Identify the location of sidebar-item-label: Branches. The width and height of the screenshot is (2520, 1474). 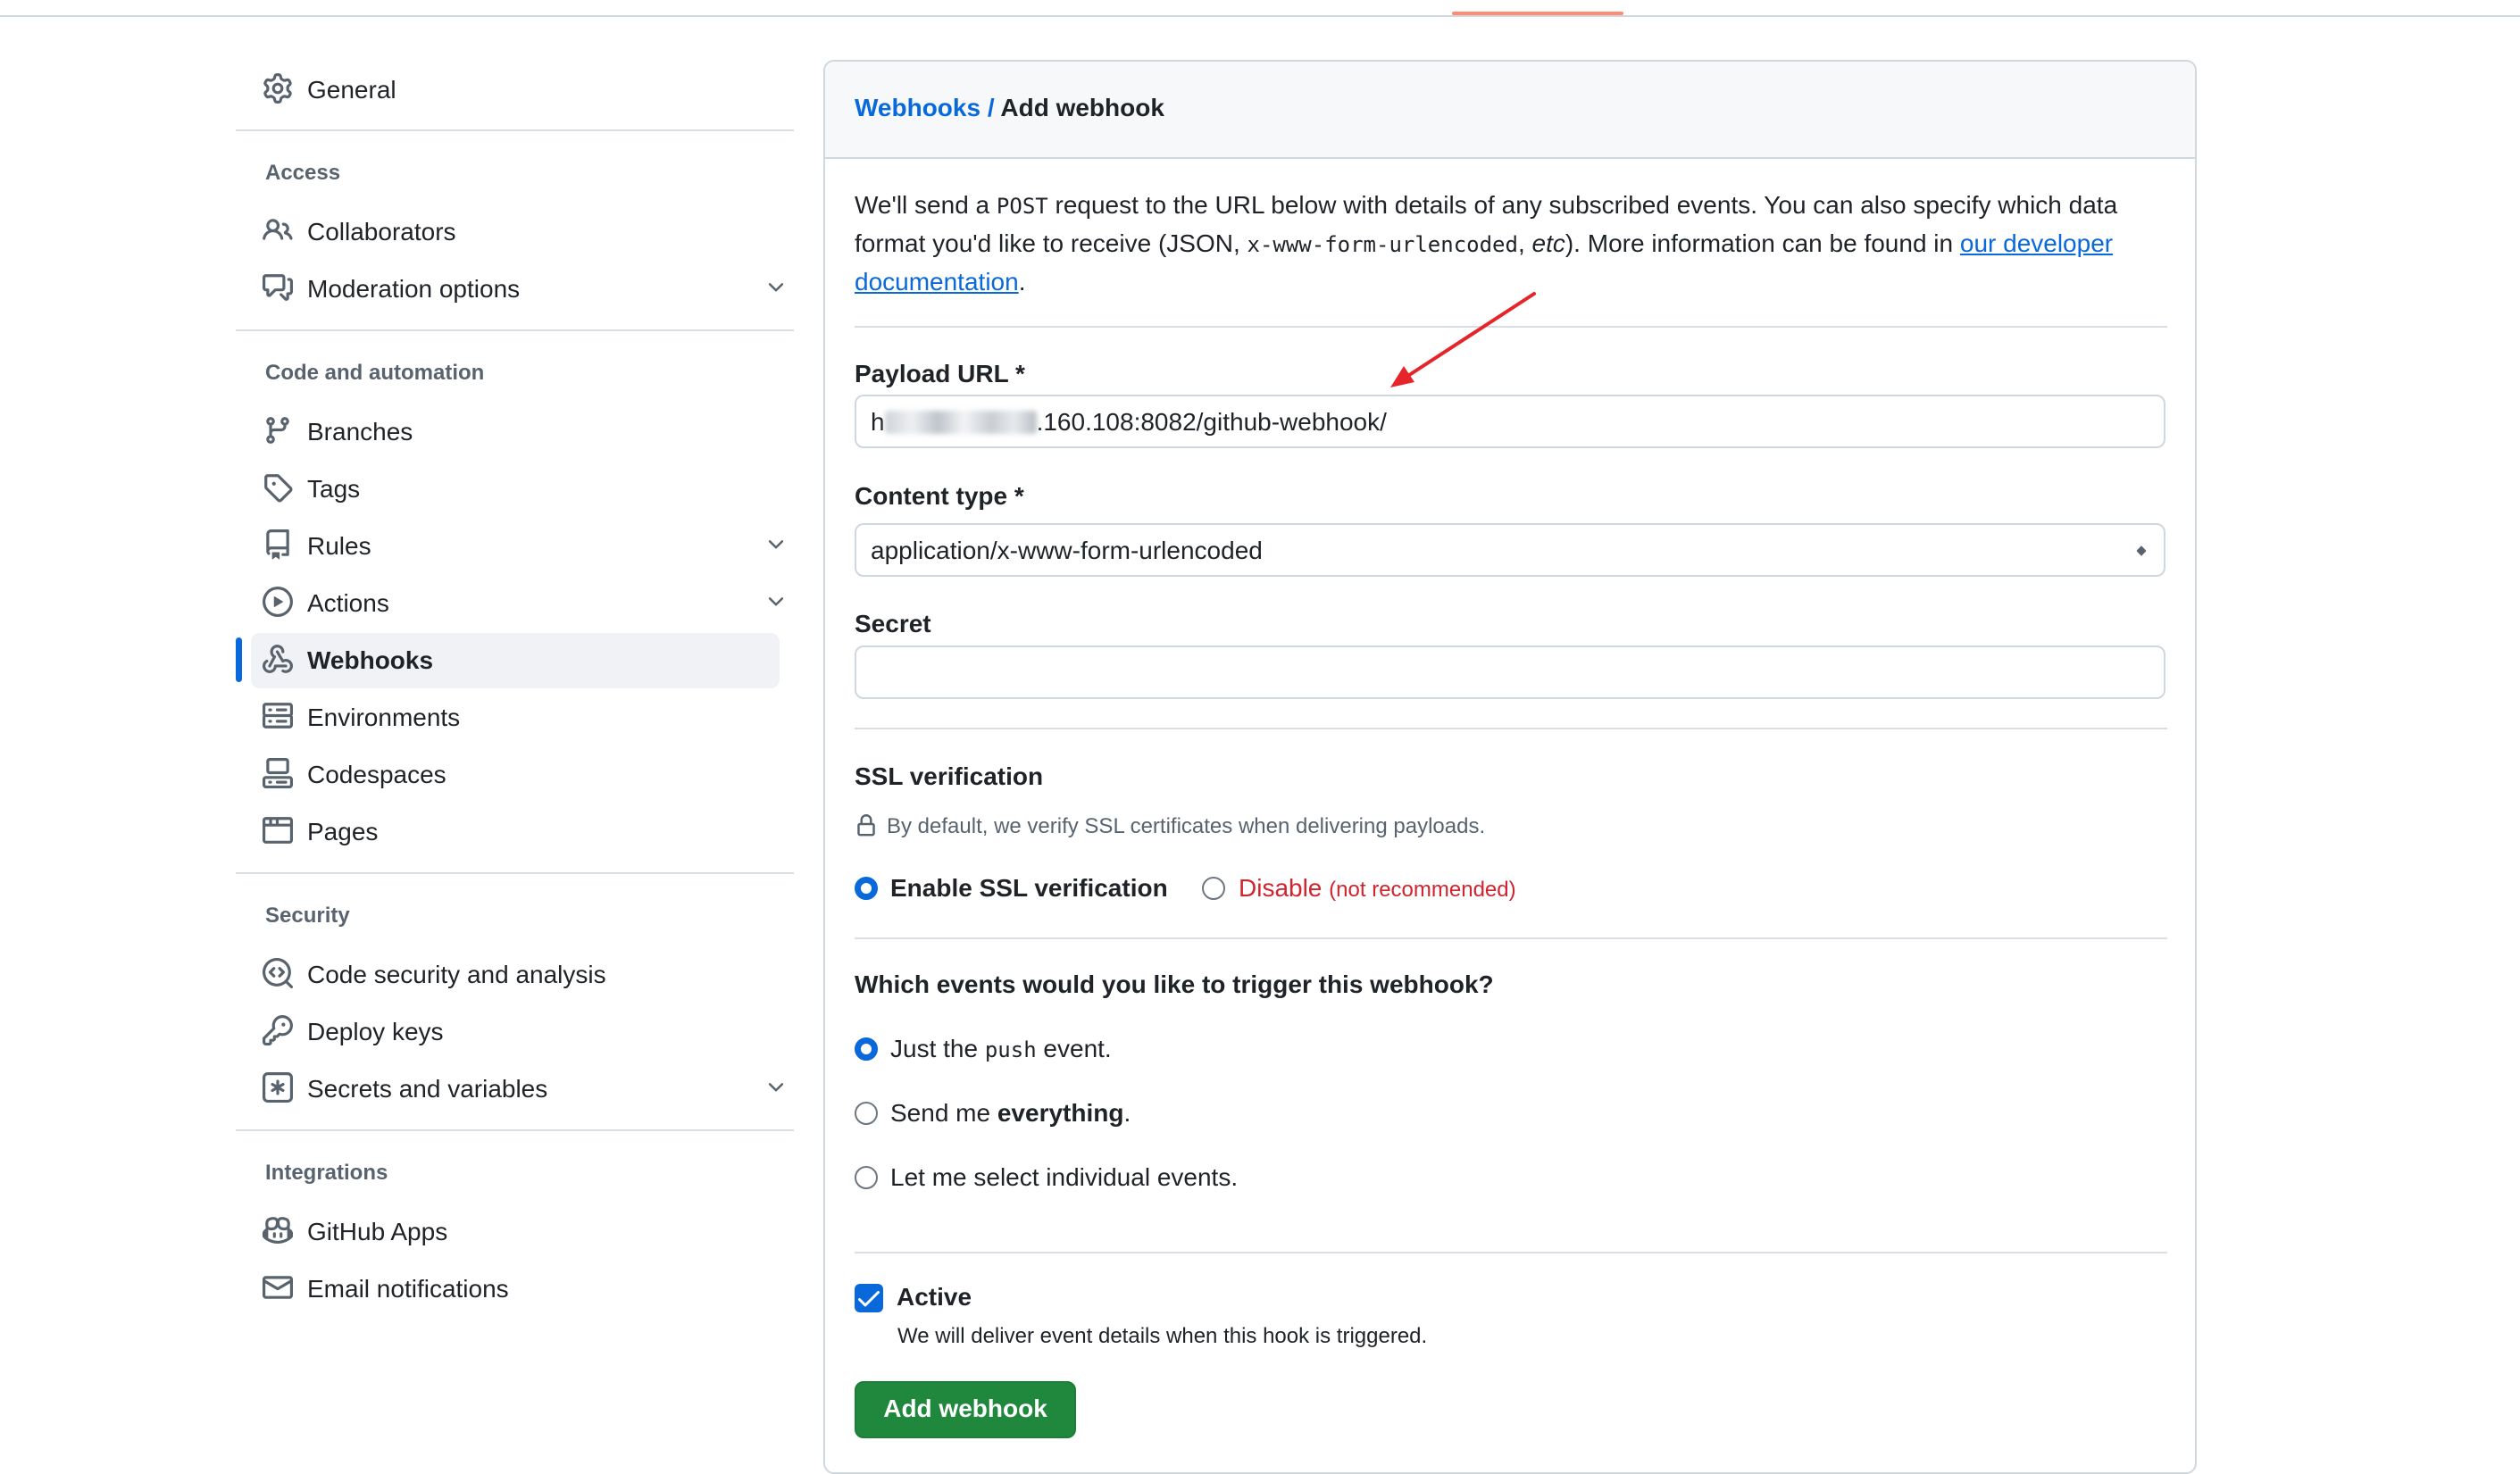
(360, 432).